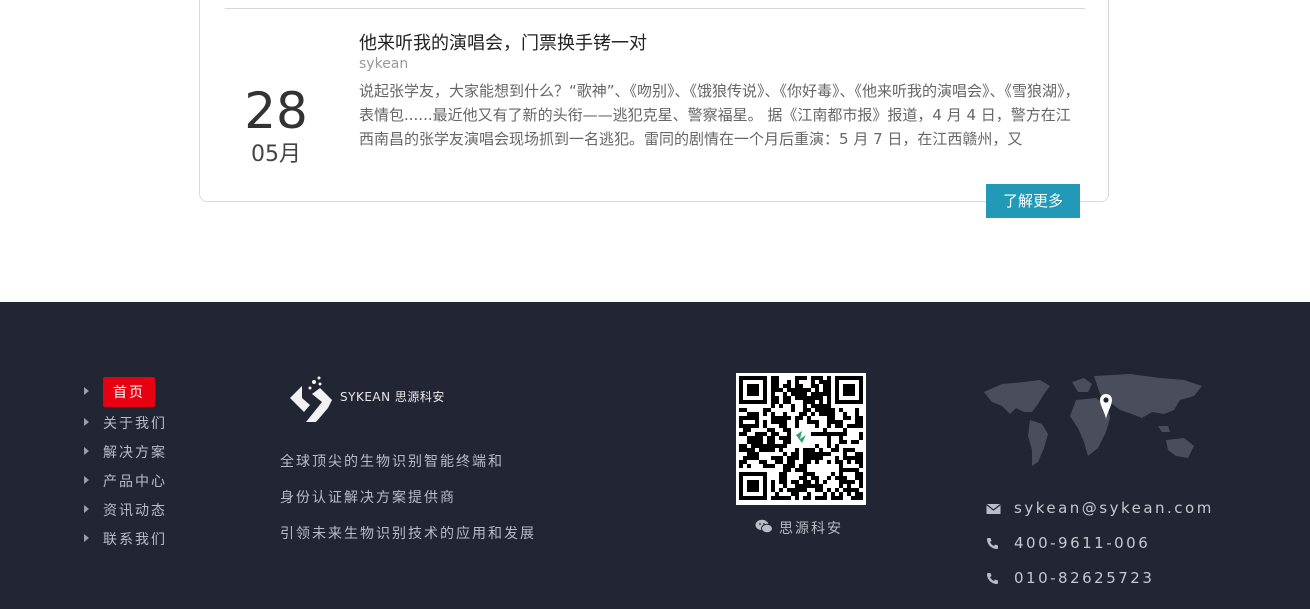 Image resolution: width=1310 pixels, height=609 pixels. What do you see at coordinates (993, 510) in the screenshot?
I see `envelope-icon` at bounding box center [993, 510].